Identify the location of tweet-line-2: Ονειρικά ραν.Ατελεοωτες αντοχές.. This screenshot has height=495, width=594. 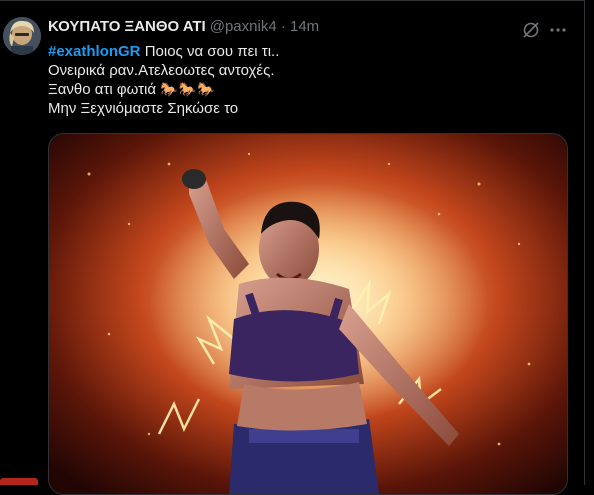
(161, 70).